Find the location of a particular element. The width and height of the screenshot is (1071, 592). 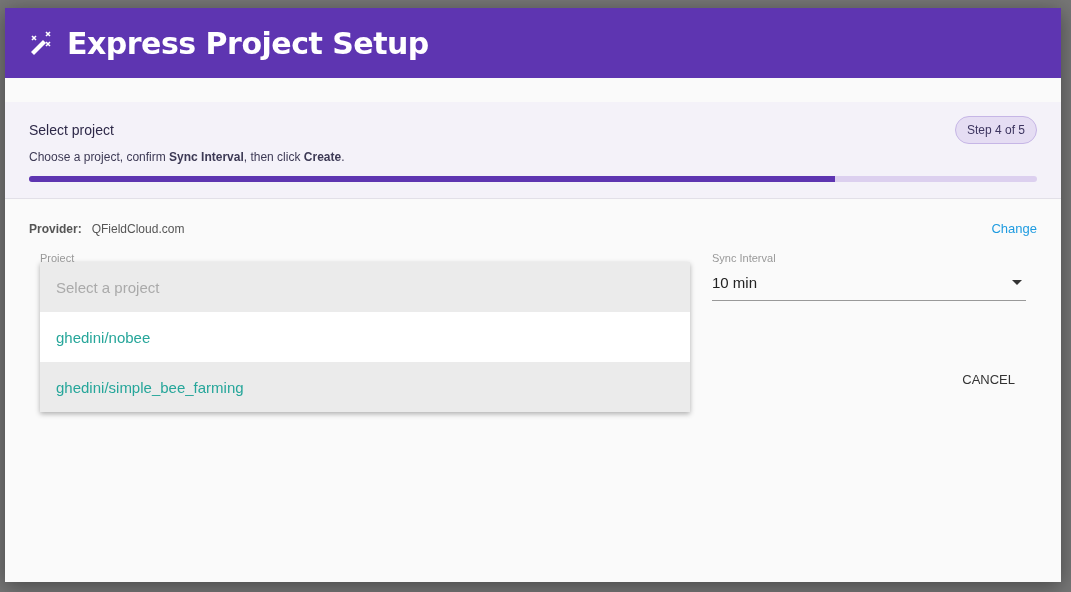

menu-option: ghedini/nobee is located at coordinates (365, 337).